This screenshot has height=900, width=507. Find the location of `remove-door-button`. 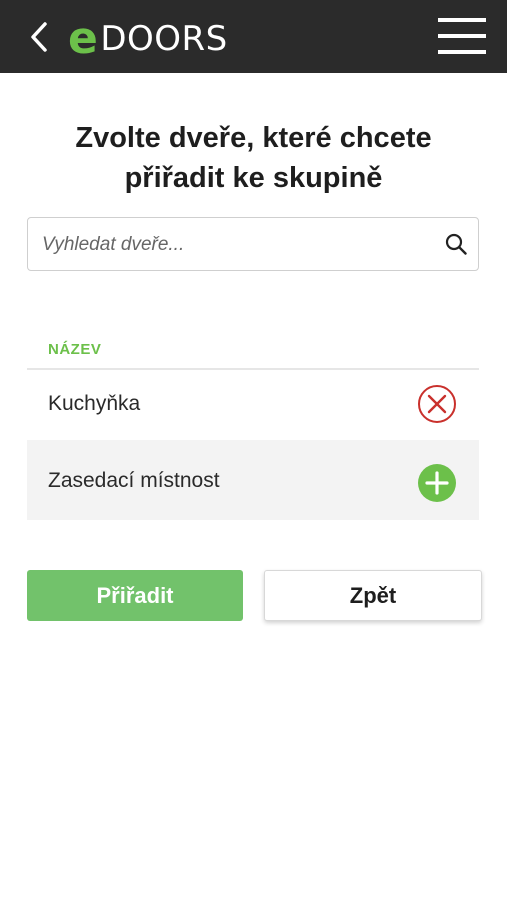

remove-door-button is located at coordinates (437, 404).